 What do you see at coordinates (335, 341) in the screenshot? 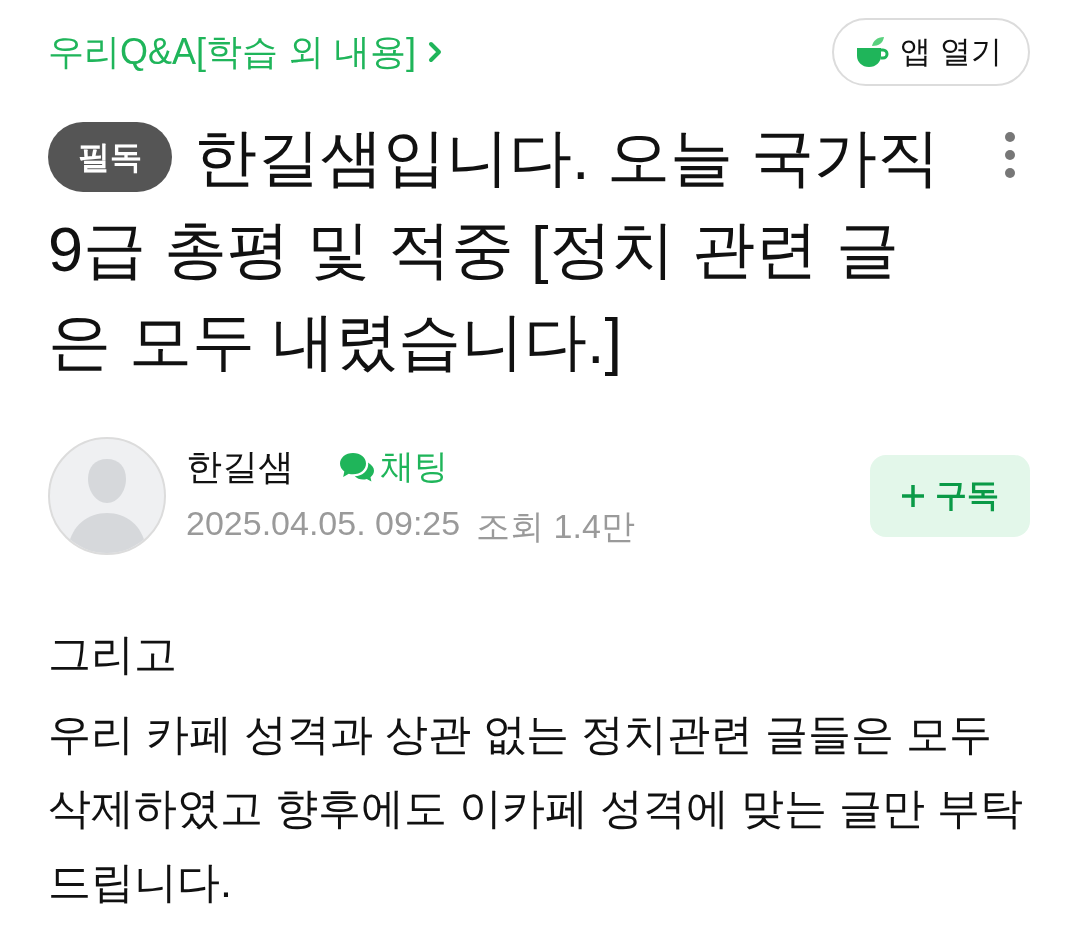
I see `post-title-line: 은 모두 내렸습니다.]` at bounding box center [335, 341].